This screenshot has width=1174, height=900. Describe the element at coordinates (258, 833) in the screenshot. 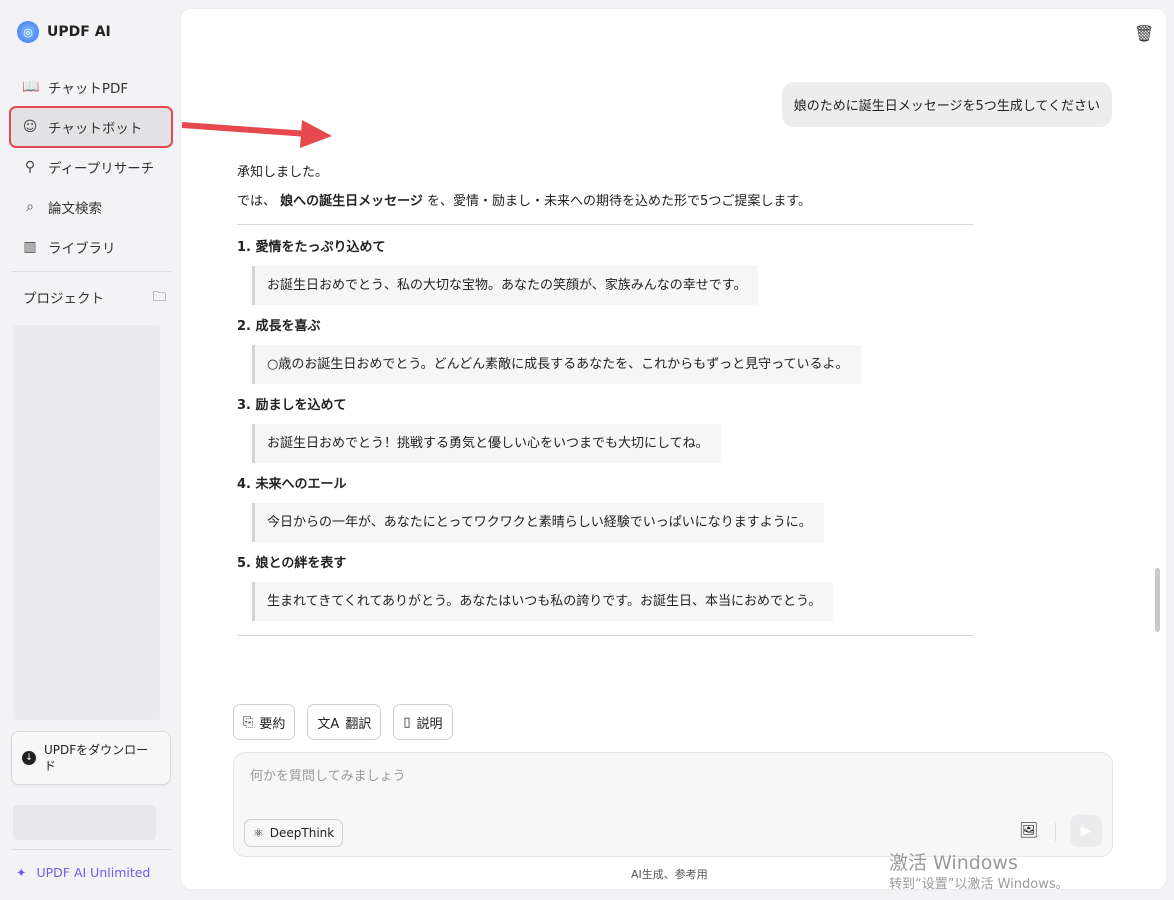

I see `atom-icon: ⚛` at that location.